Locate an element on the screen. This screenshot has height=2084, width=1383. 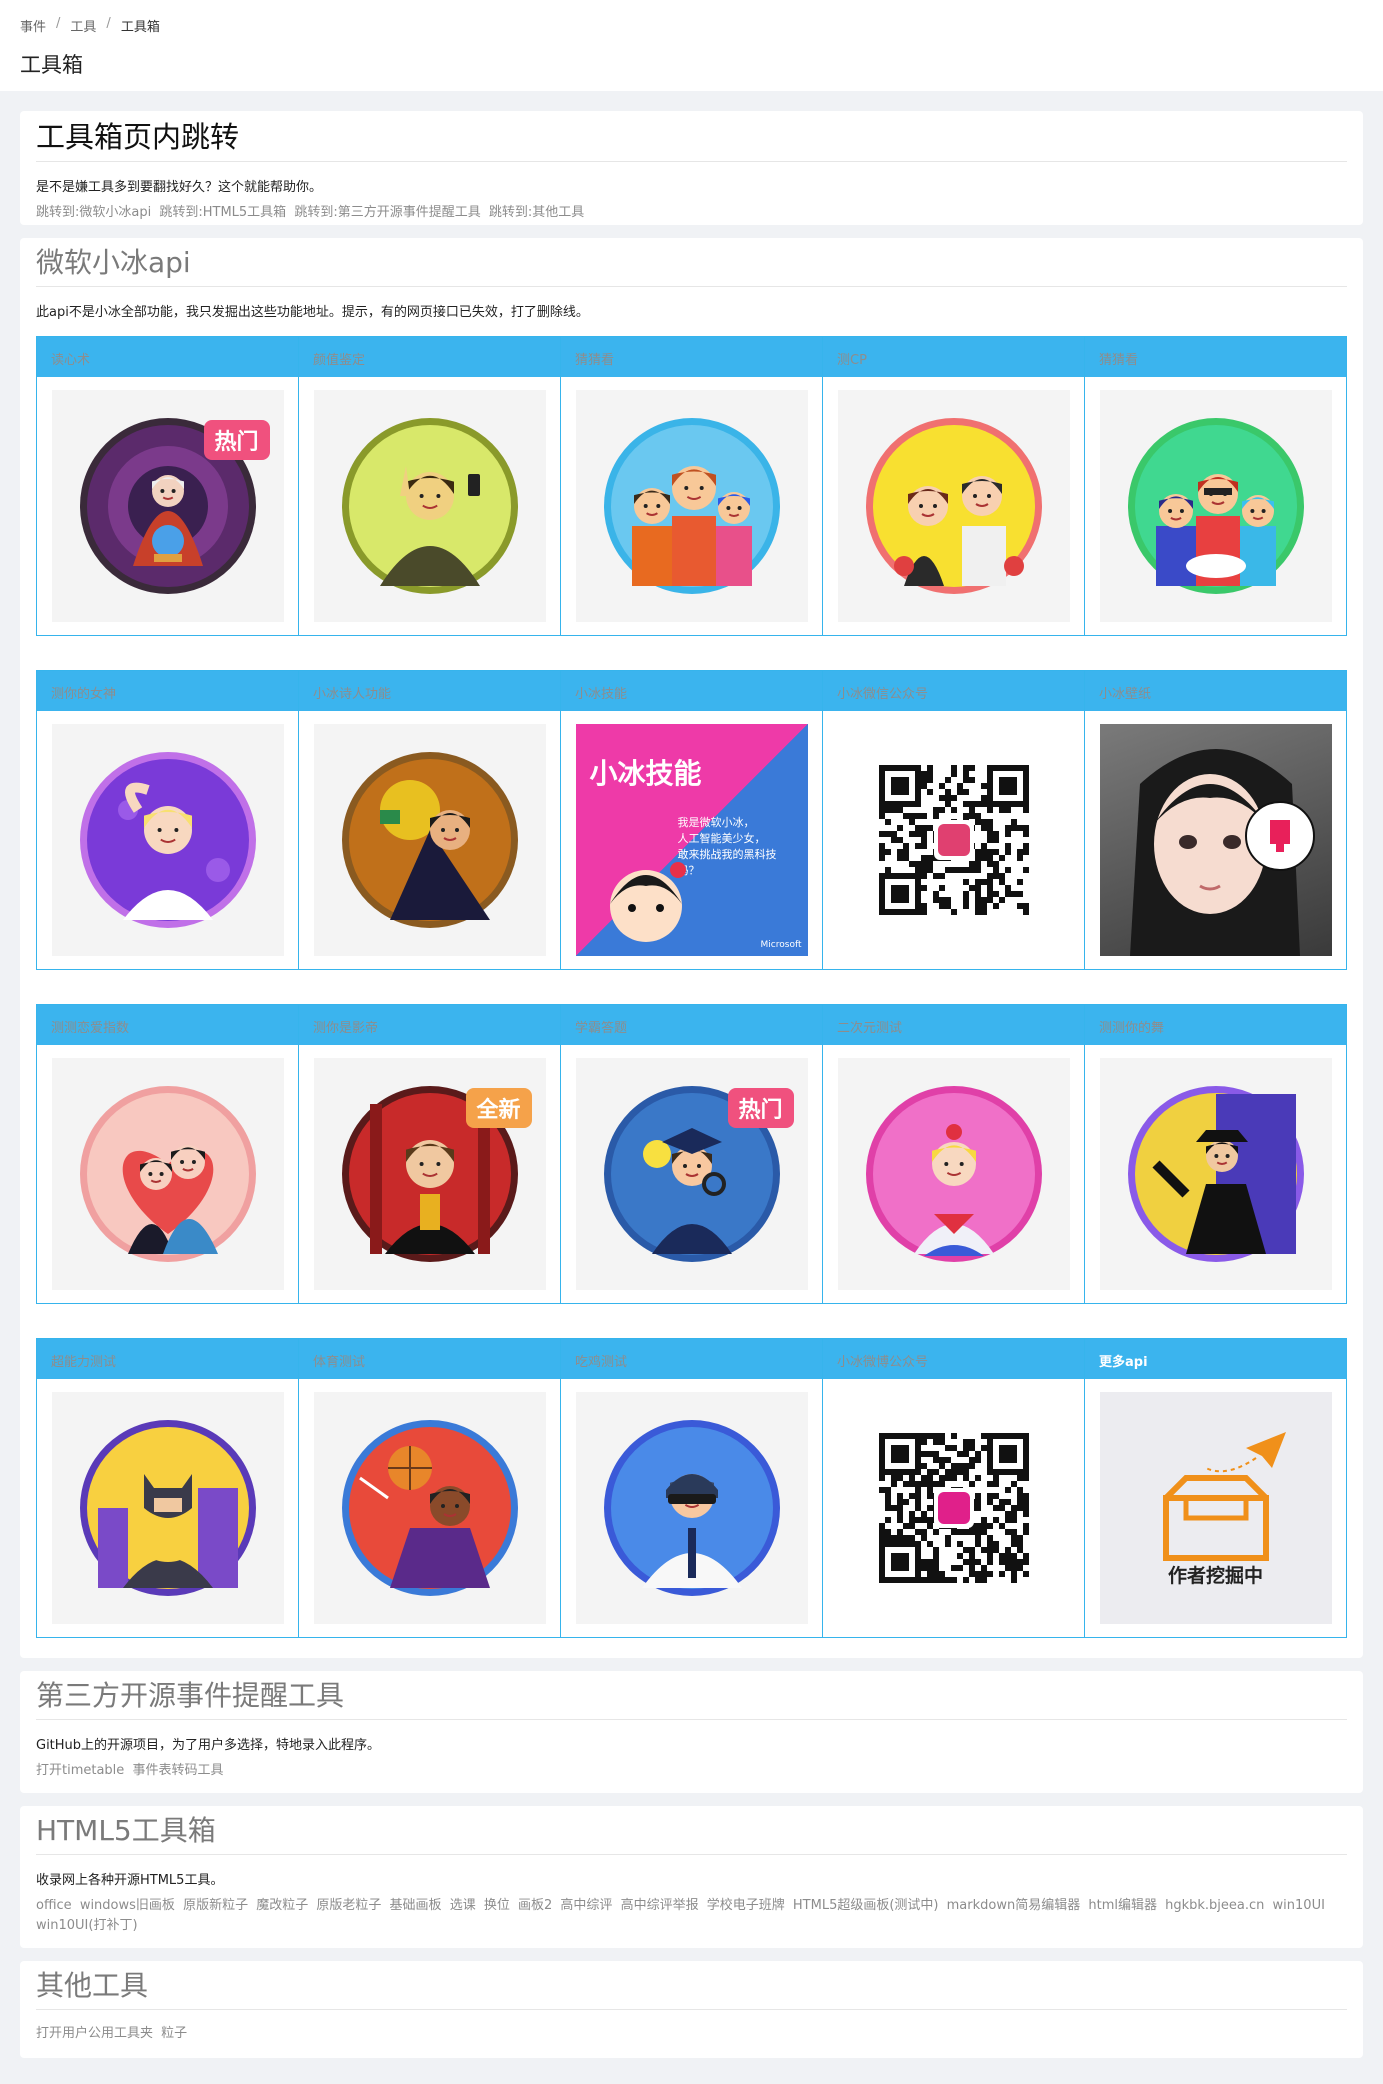
api-card: 超能力测试 is located at coordinates (168, 1488).